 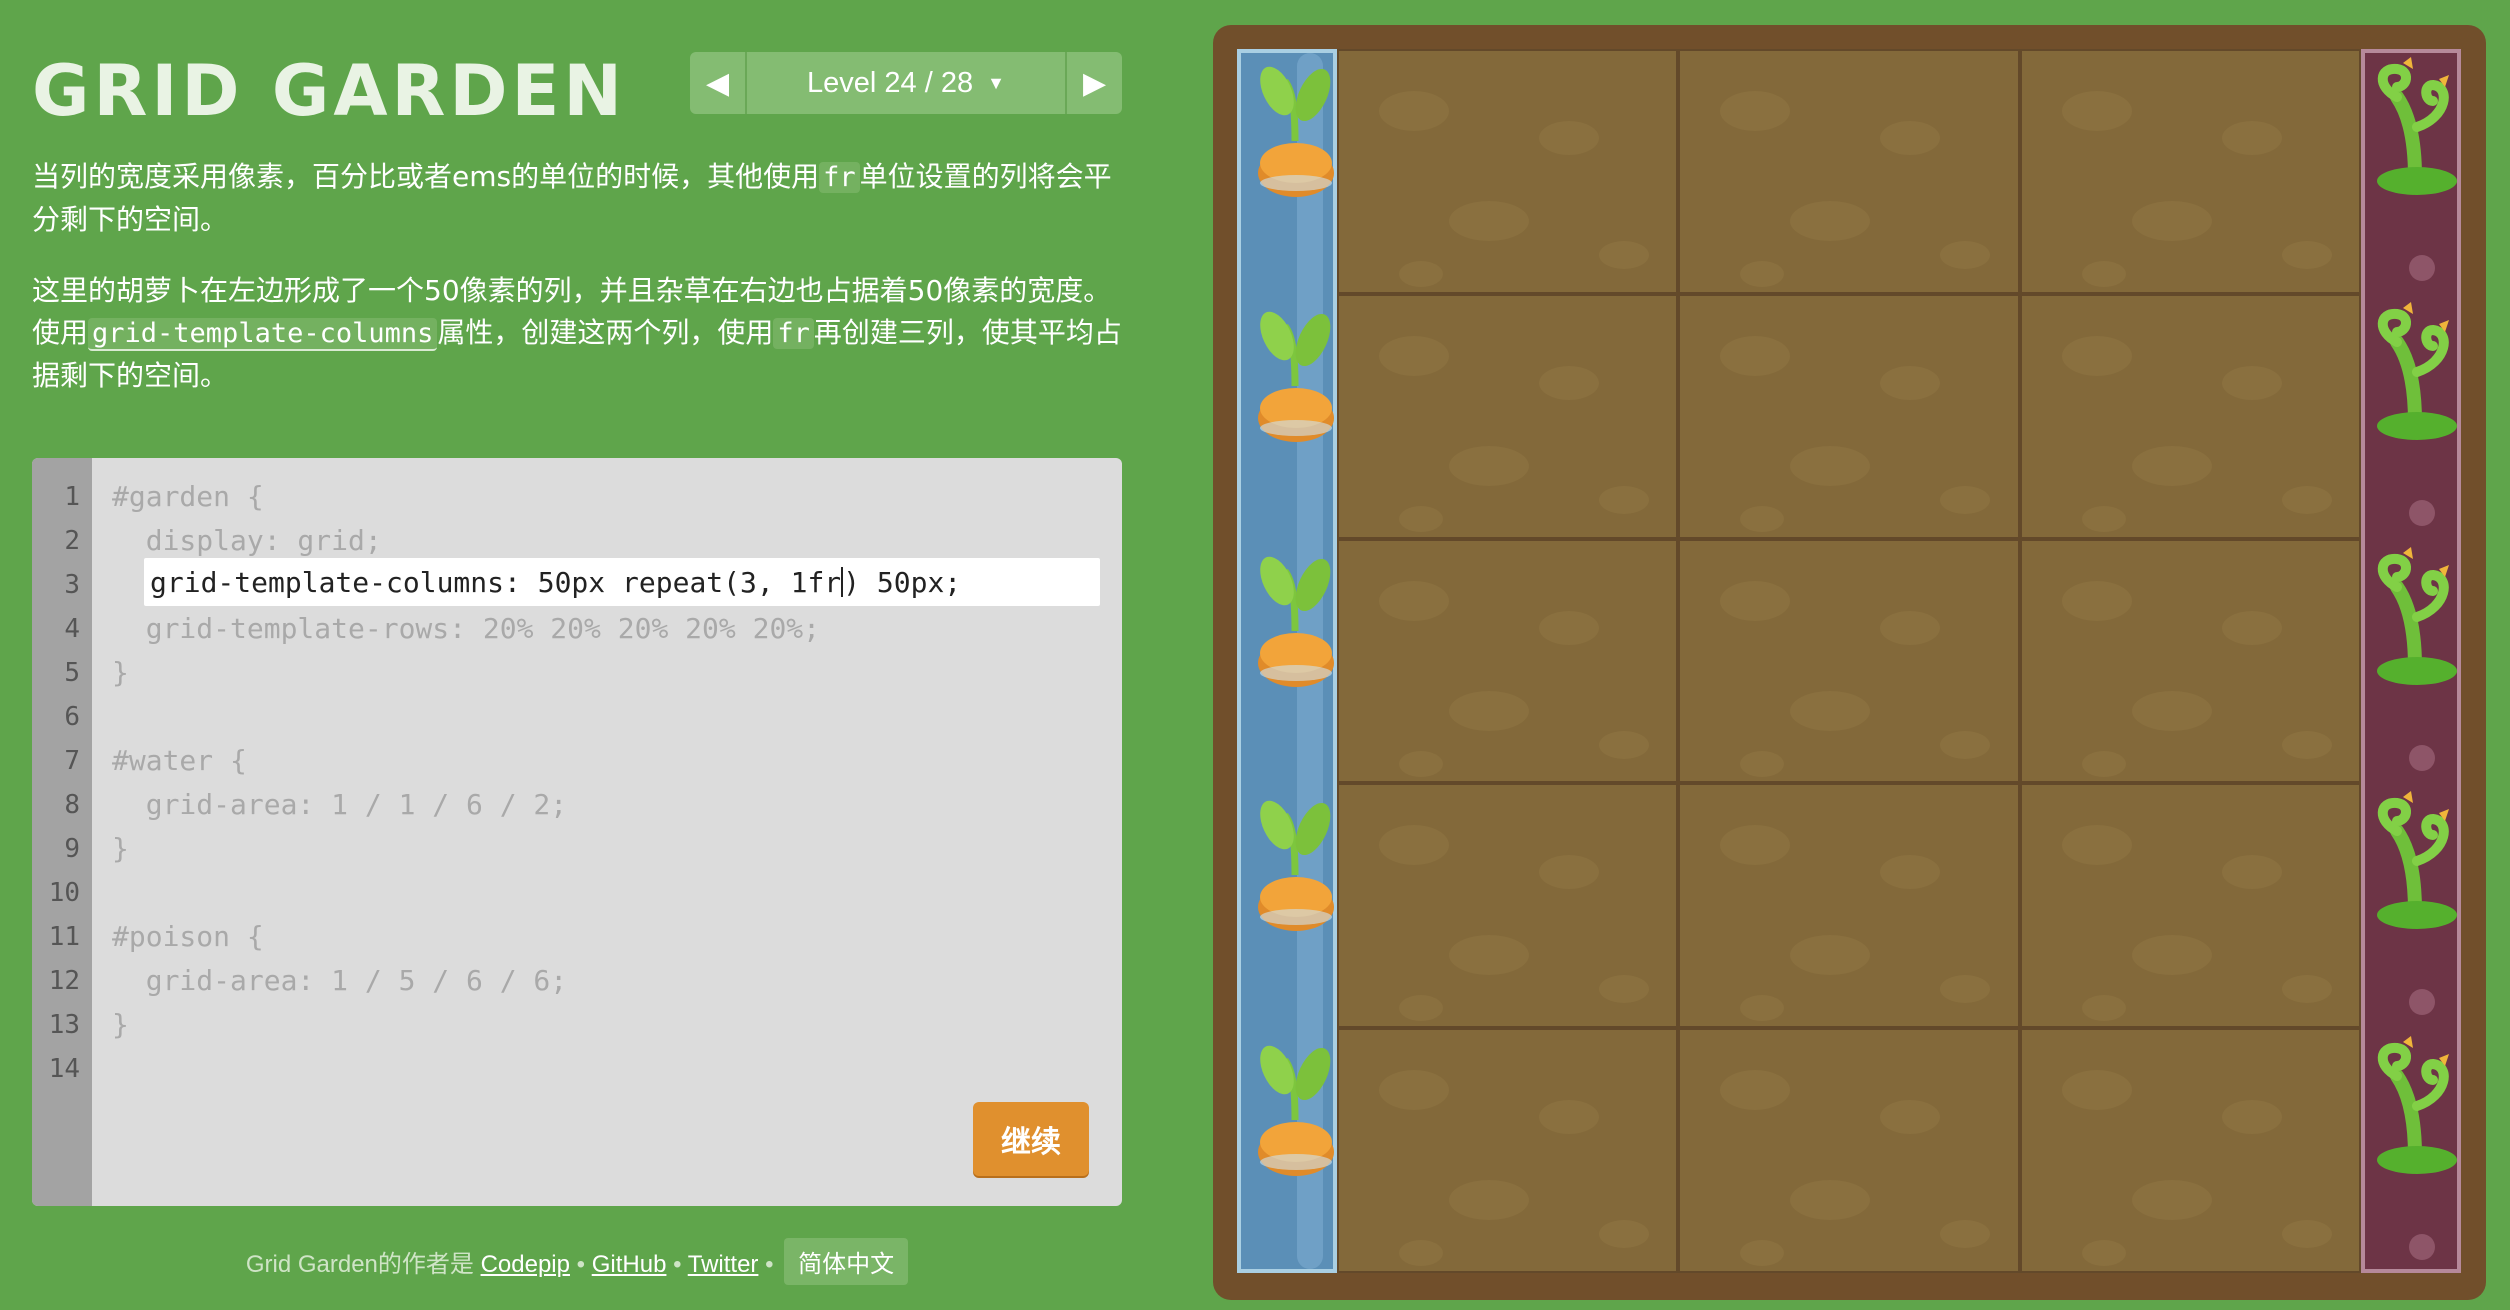 I want to click on line-number: 2, so click(x=72, y=541).